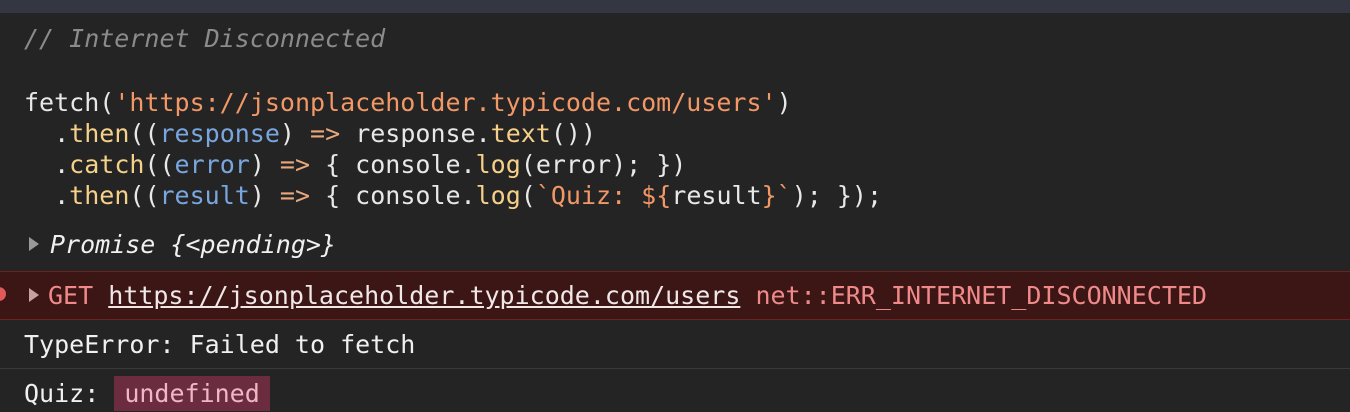  What do you see at coordinates (62, 102) in the screenshot?
I see `code-token: fetch` at bounding box center [62, 102].